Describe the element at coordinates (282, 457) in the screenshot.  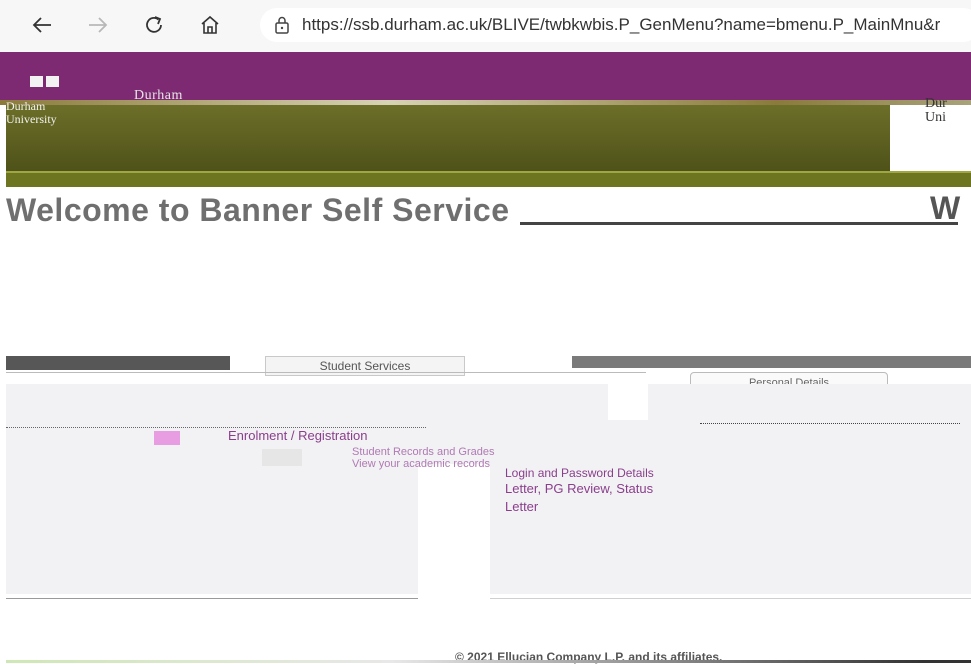
I see `submenu-marker` at that location.